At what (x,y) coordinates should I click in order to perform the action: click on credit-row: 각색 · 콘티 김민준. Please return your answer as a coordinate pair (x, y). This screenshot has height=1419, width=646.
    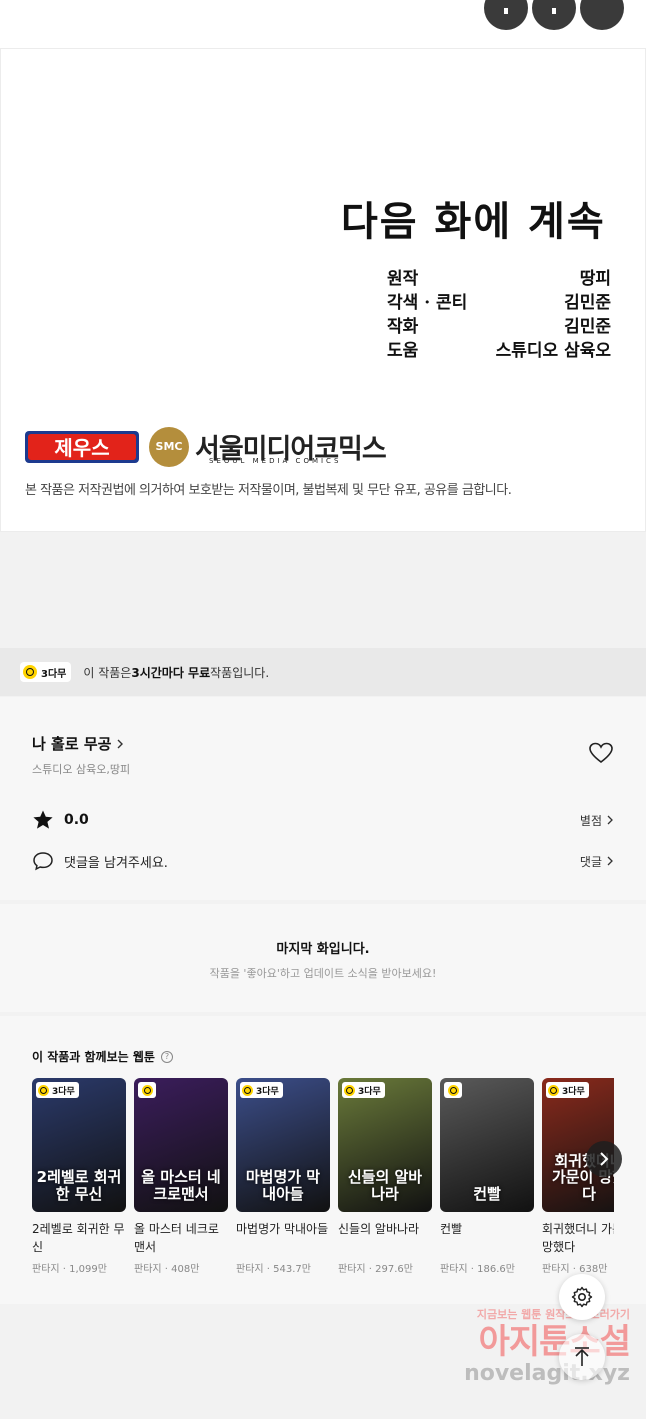
    Looking at the image, I should click on (499, 303).